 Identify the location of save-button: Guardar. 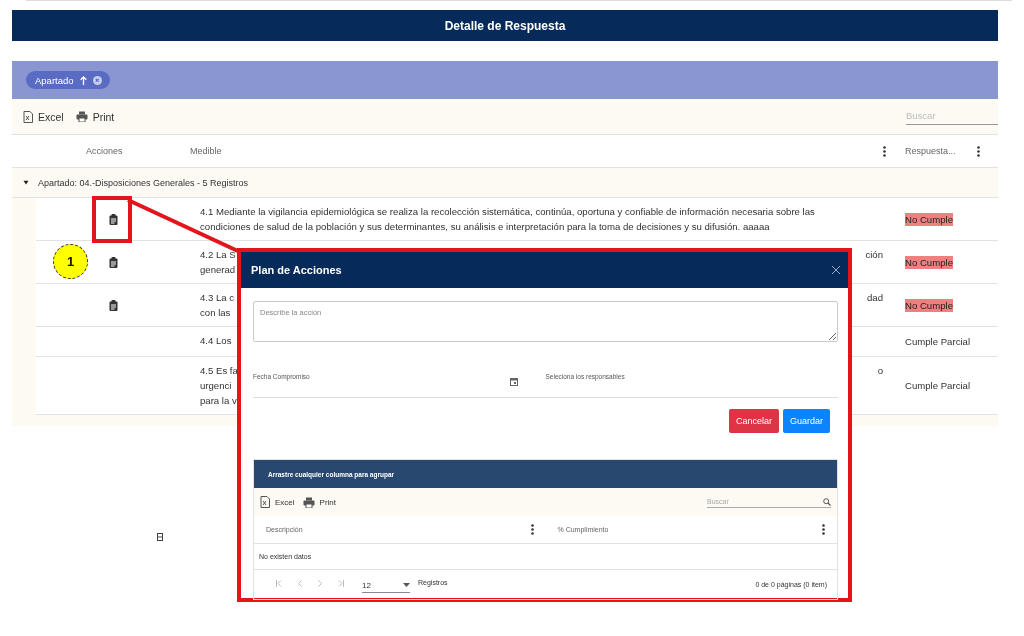
(806, 421).